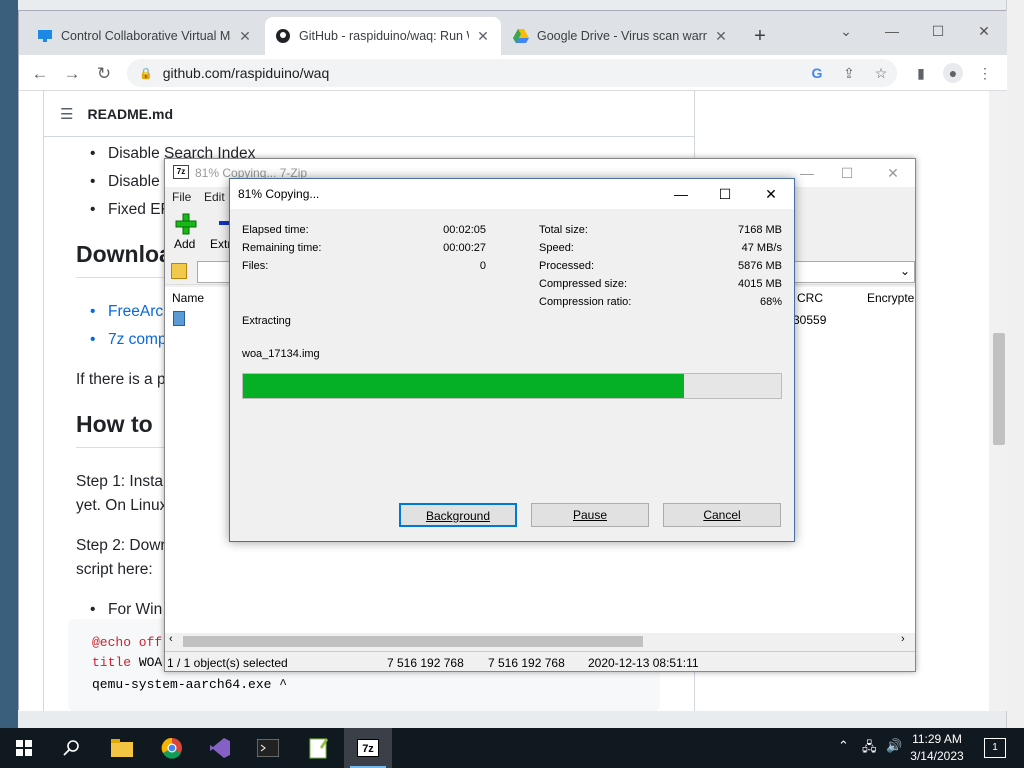 The image size is (1024, 768). What do you see at coordinates (145, 36) in the screenshot?
I see `tab-control-collaborative: Control Collaborative Virtual Ma ✕` at bounding box center [145, 36].